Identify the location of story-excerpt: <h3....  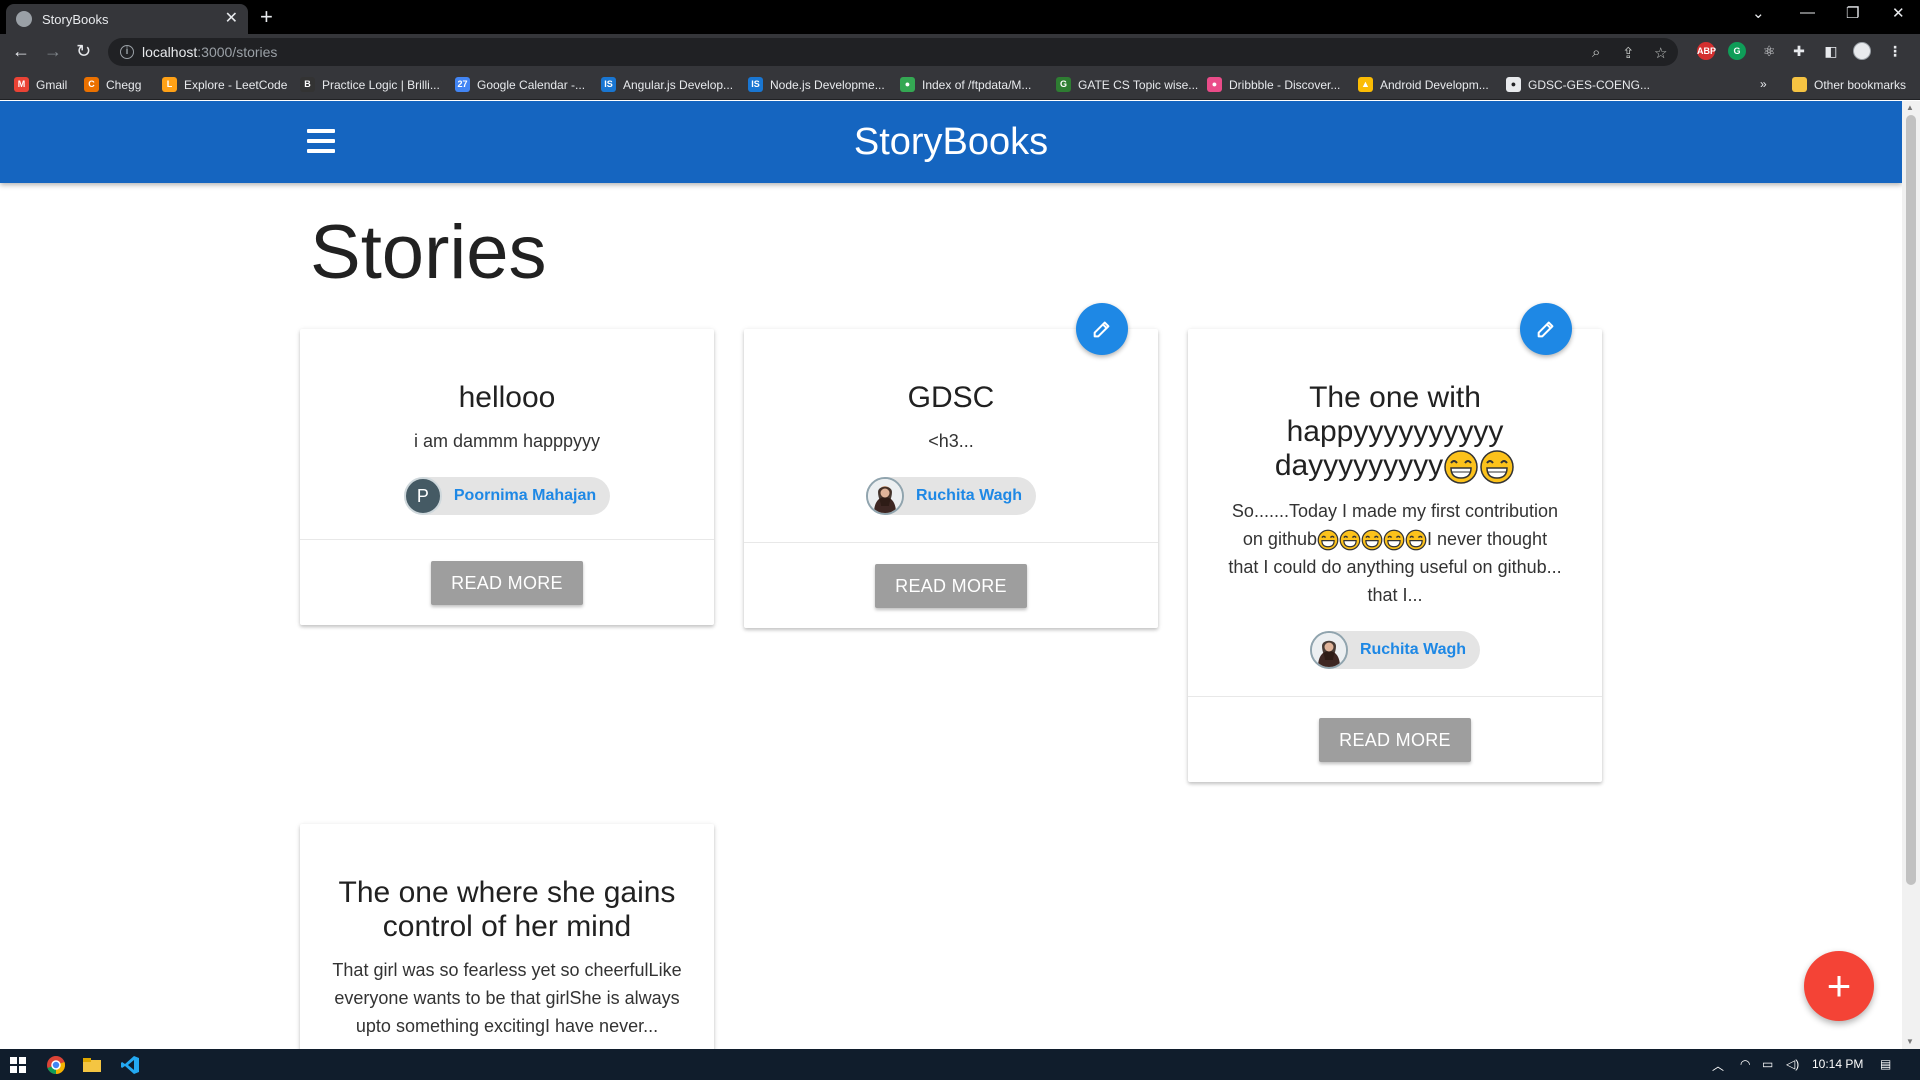
(951, 441).